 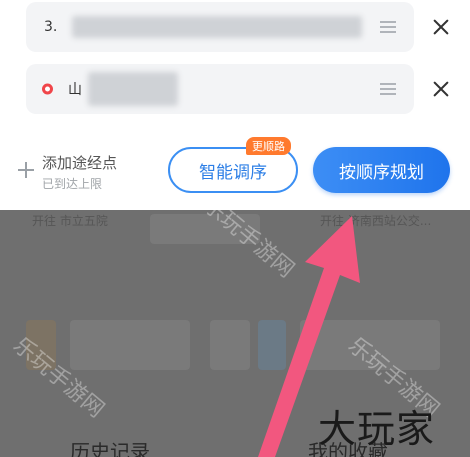 What do you see at coordinates (377, 429) in the screenshot?
I see `brand-logo: 大玩家` at bounding box center [377, 429].